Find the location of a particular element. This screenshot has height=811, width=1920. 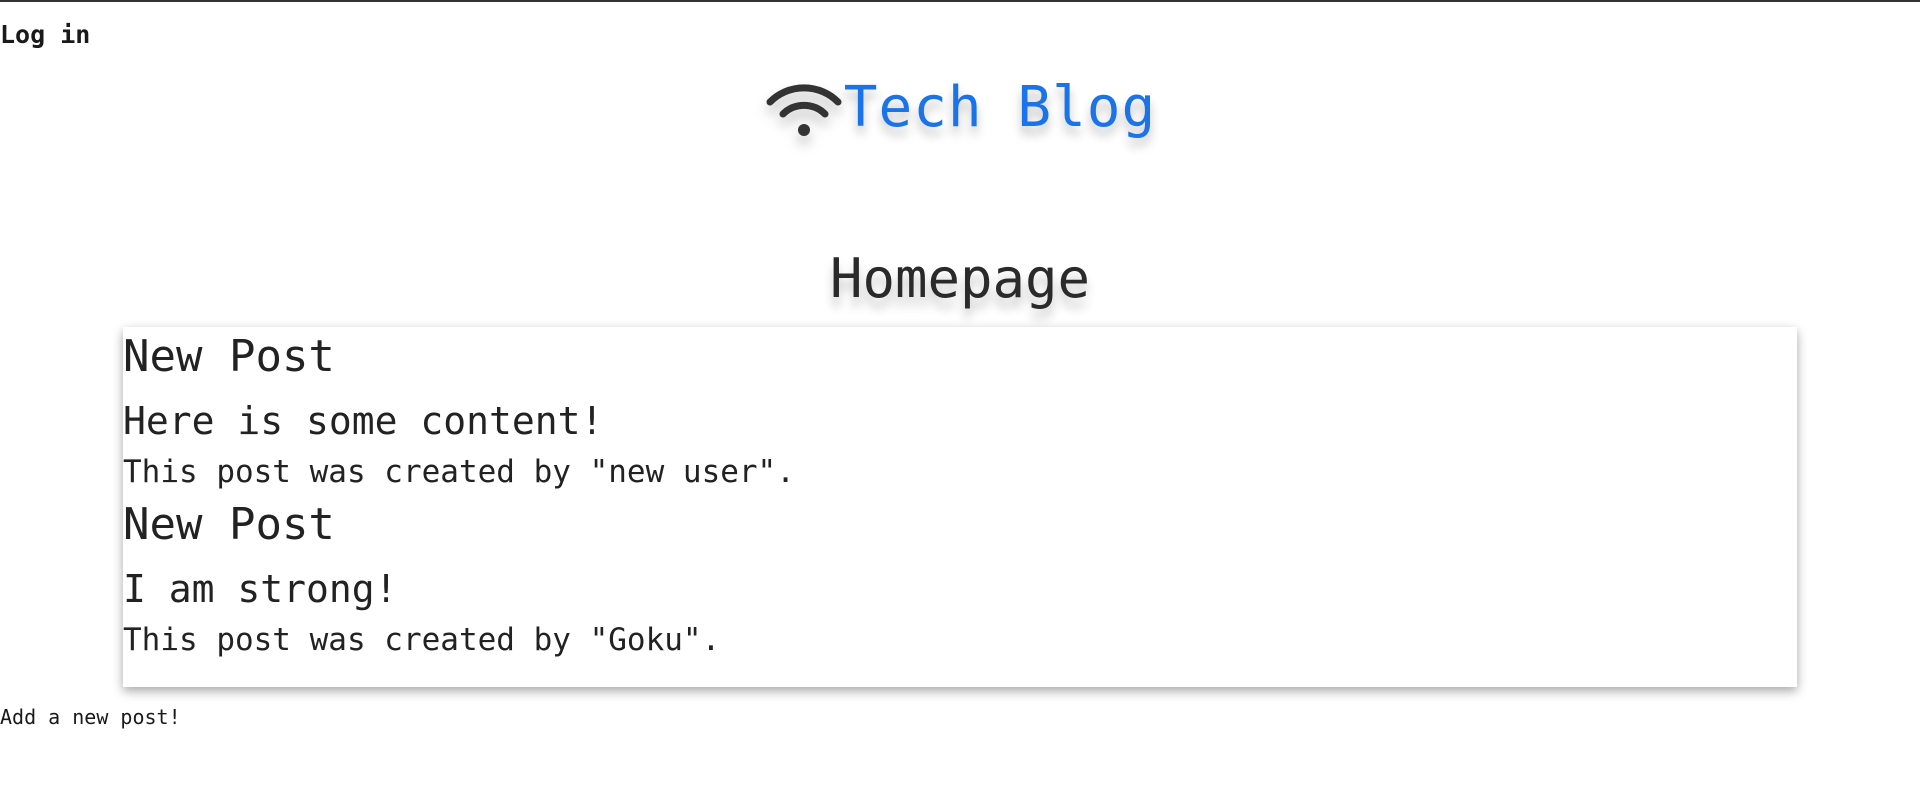

brand: Tech Blog is located at coordinates (960, 108).